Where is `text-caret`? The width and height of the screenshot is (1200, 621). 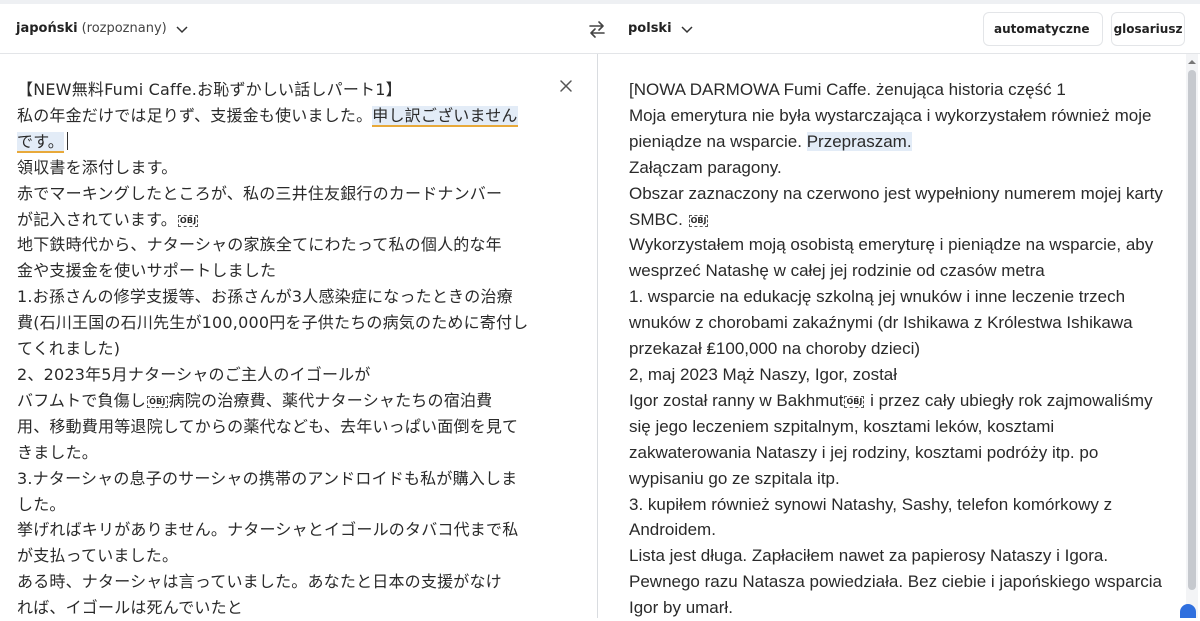
text-caret is located at coordinates (68, 140).